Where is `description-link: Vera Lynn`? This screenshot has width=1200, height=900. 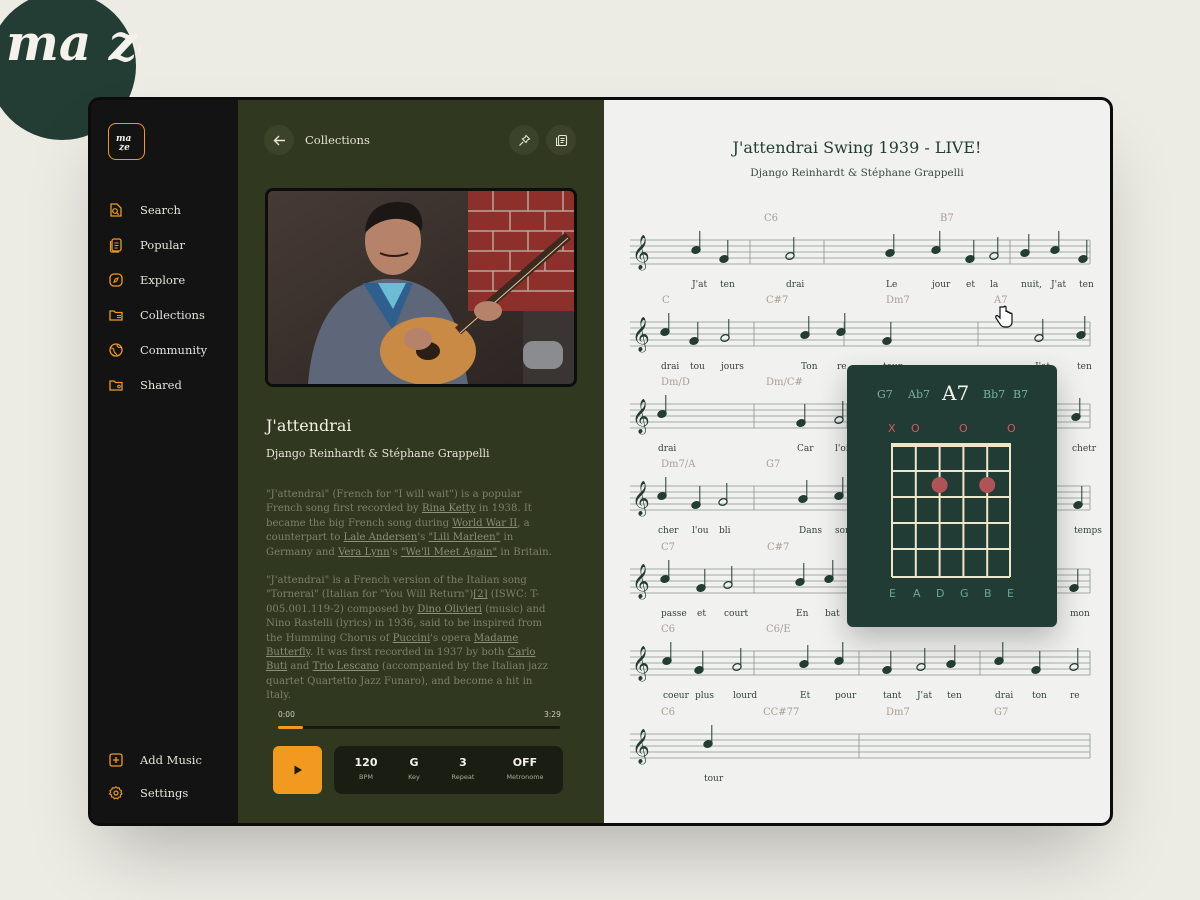
description-link: Vera Lynn is located at coordinates (364, 552).